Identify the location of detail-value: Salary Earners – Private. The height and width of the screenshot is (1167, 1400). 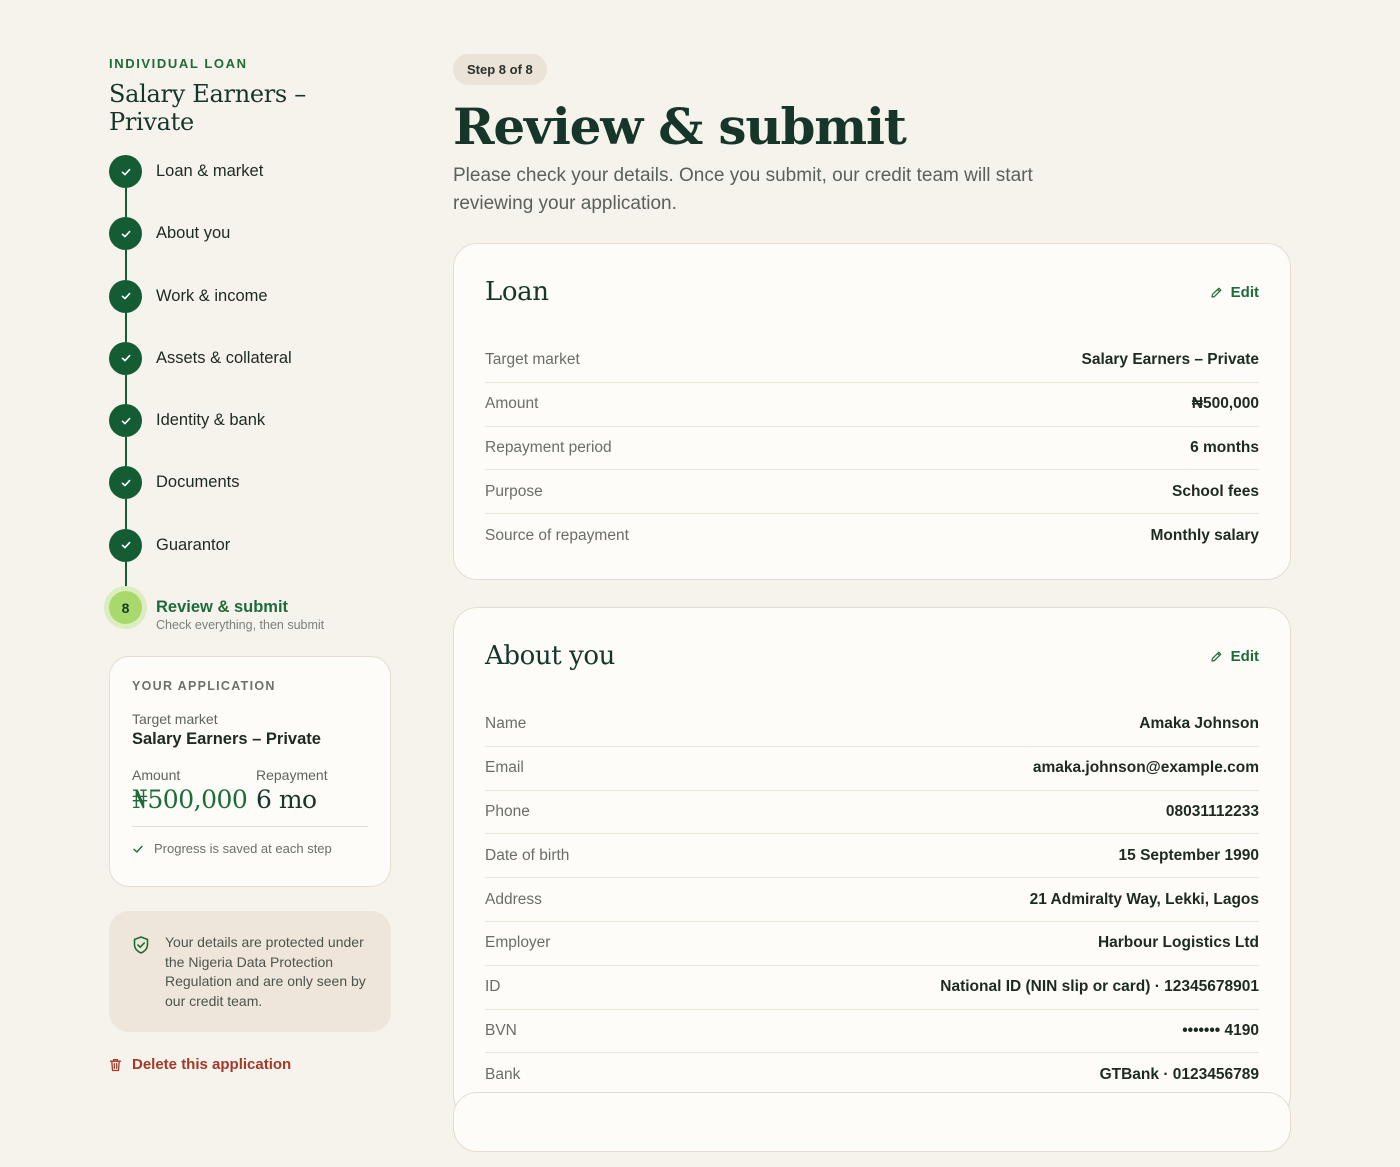
(1170, 359).